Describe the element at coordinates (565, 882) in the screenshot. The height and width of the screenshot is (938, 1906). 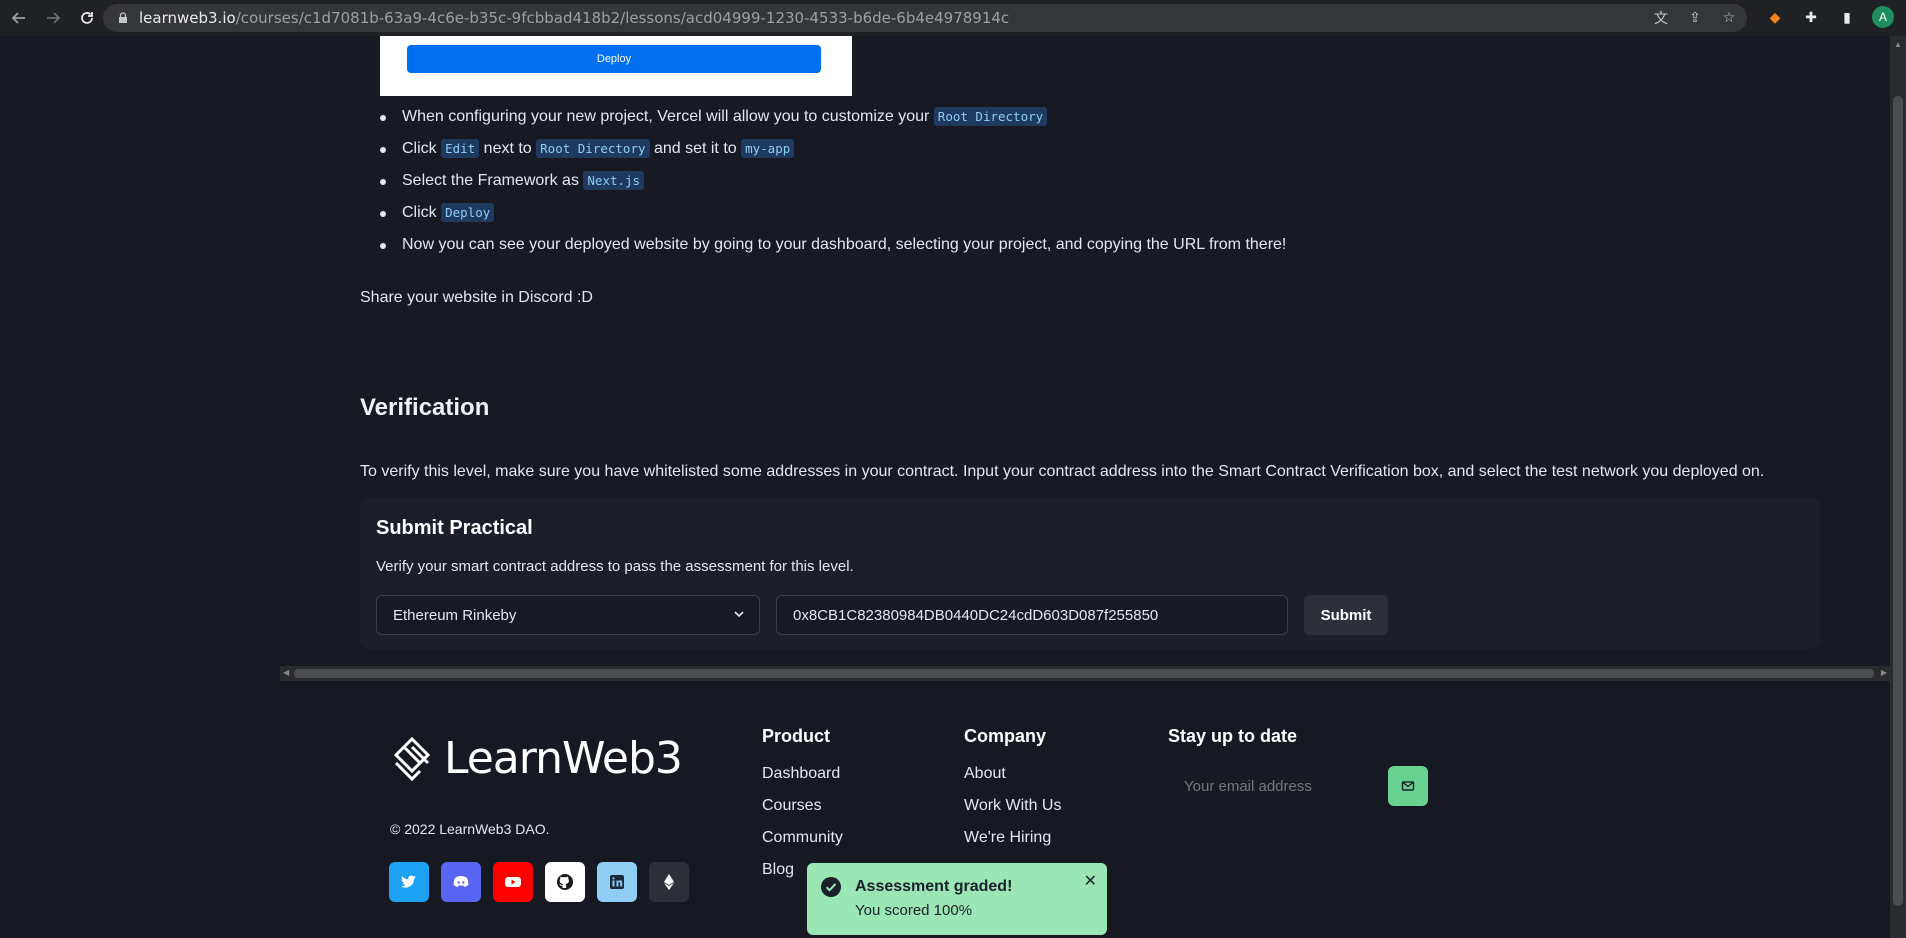
I see `github-icon` at that location.